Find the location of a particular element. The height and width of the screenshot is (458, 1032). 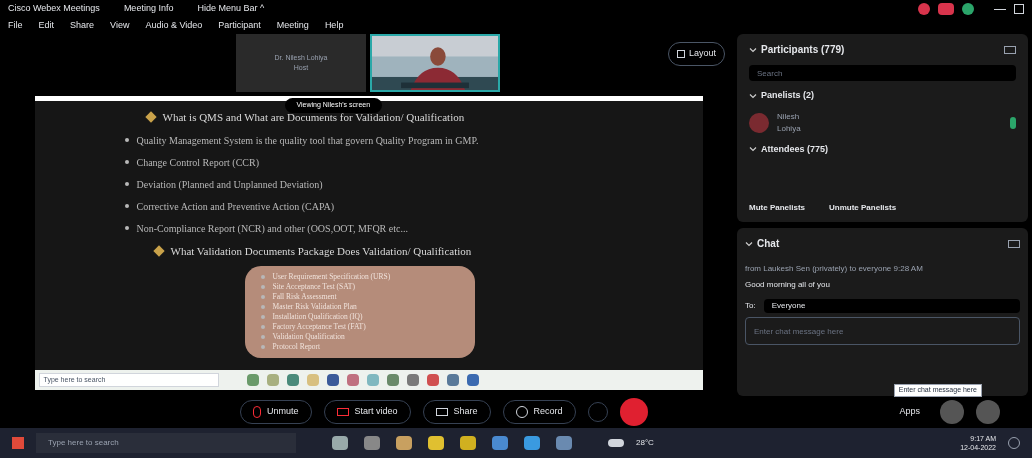

taskbar-search-field: Type here to search is located at coordinates (166, 443).